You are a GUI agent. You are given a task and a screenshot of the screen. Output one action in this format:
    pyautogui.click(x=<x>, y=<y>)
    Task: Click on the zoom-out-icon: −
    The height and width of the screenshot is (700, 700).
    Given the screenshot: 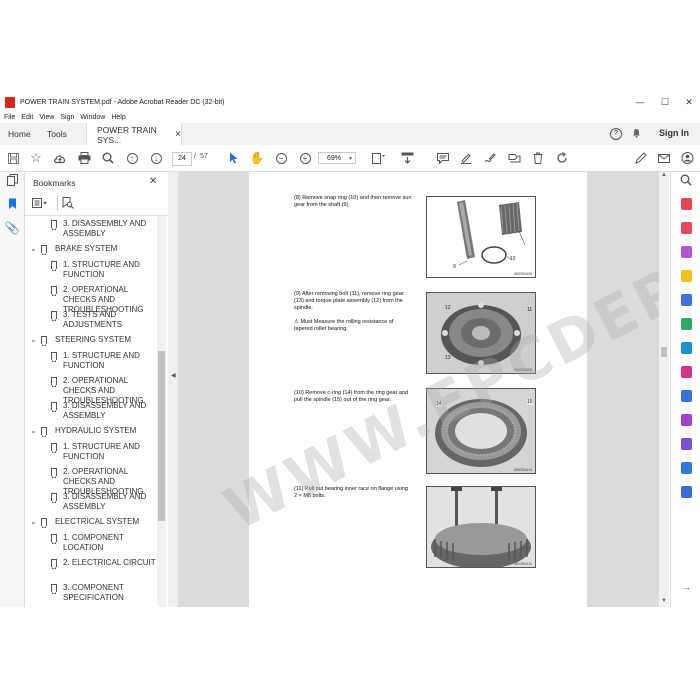 What is the action you would take?
    pyautogui.click(x=281, y=158)
    